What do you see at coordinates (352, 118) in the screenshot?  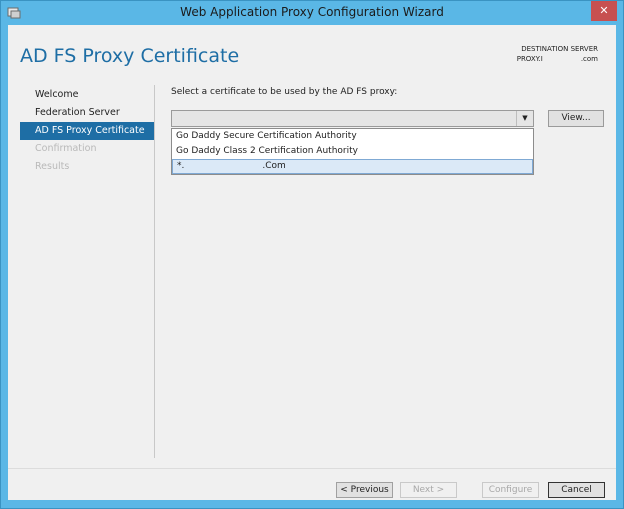 I see `certificate-select: ▼` at bounding box center [352, 118].